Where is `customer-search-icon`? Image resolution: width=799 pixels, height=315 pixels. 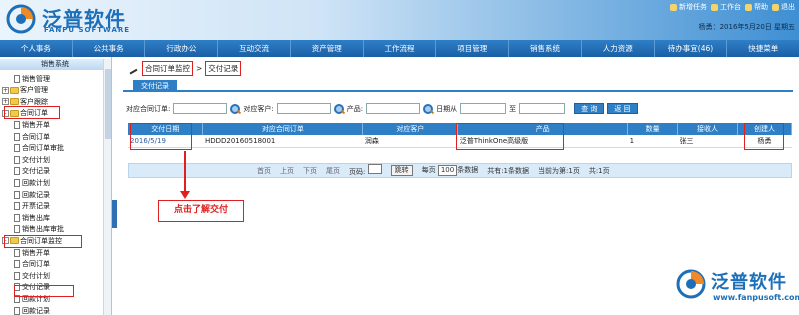
customer-search-icon is located at coordinates (338, 108).